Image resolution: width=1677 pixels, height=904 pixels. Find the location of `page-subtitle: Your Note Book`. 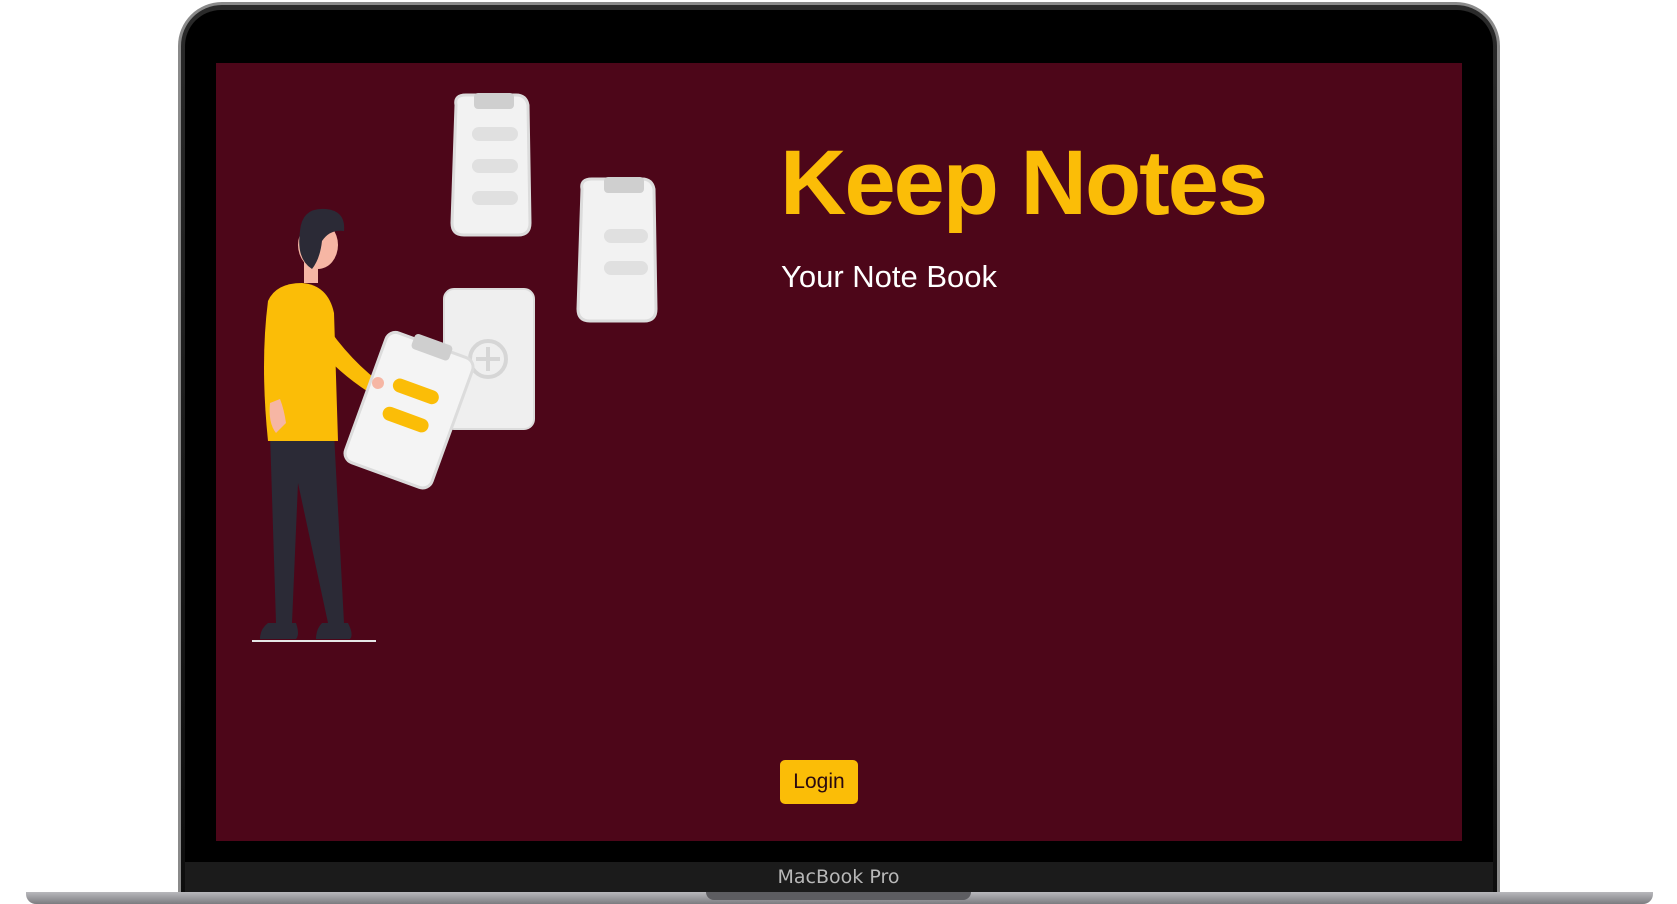

page-subtitle: Your Note Book is located at coordinates (889, 276).